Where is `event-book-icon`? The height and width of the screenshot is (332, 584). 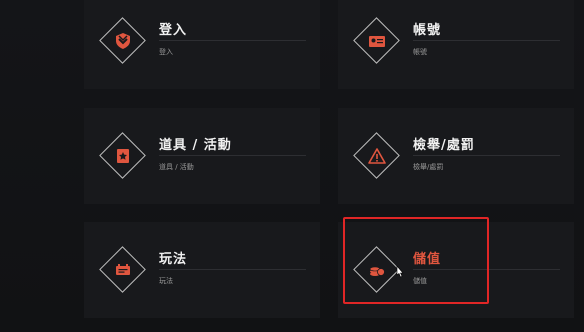 event-book-icon is located at coordinates (123, 156).